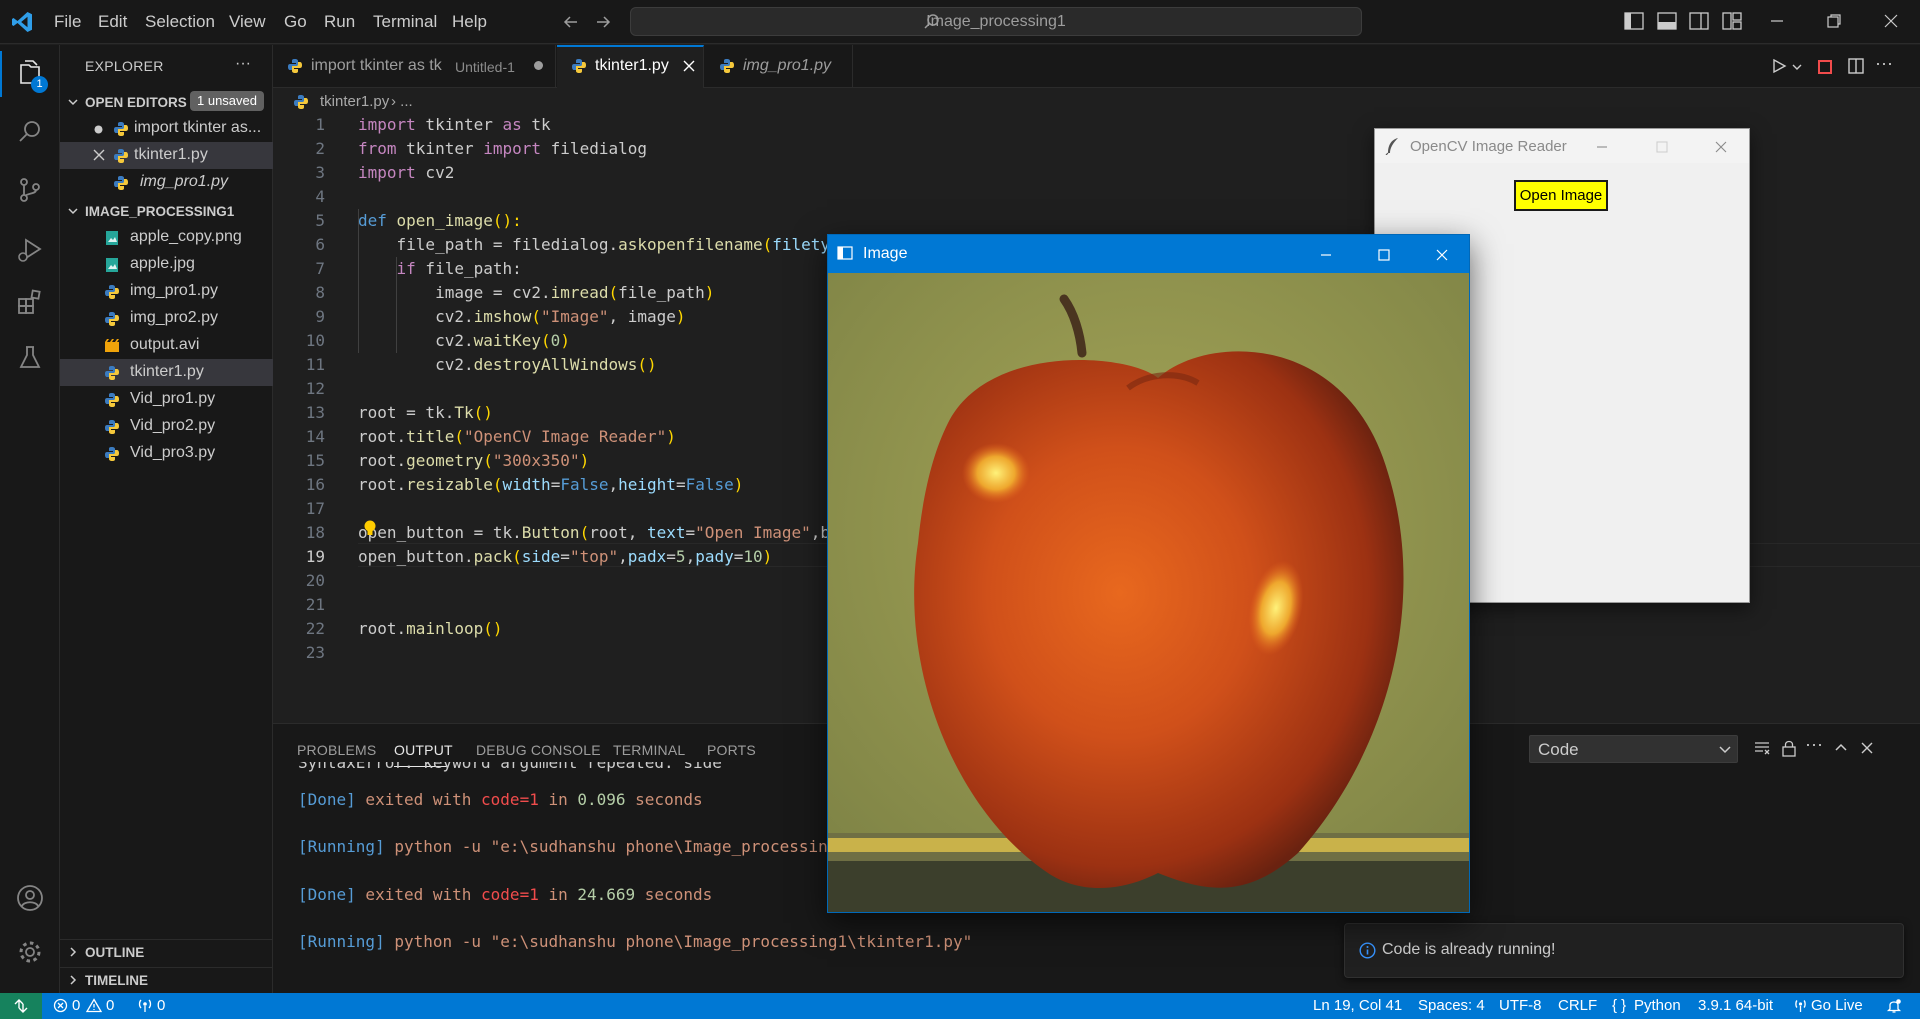  What do you see at coordinates (1562, 146) in the screenshot?
I see `tk-window-titlebar: OpenCV Image Reader` at bounding box center [1562, 146].